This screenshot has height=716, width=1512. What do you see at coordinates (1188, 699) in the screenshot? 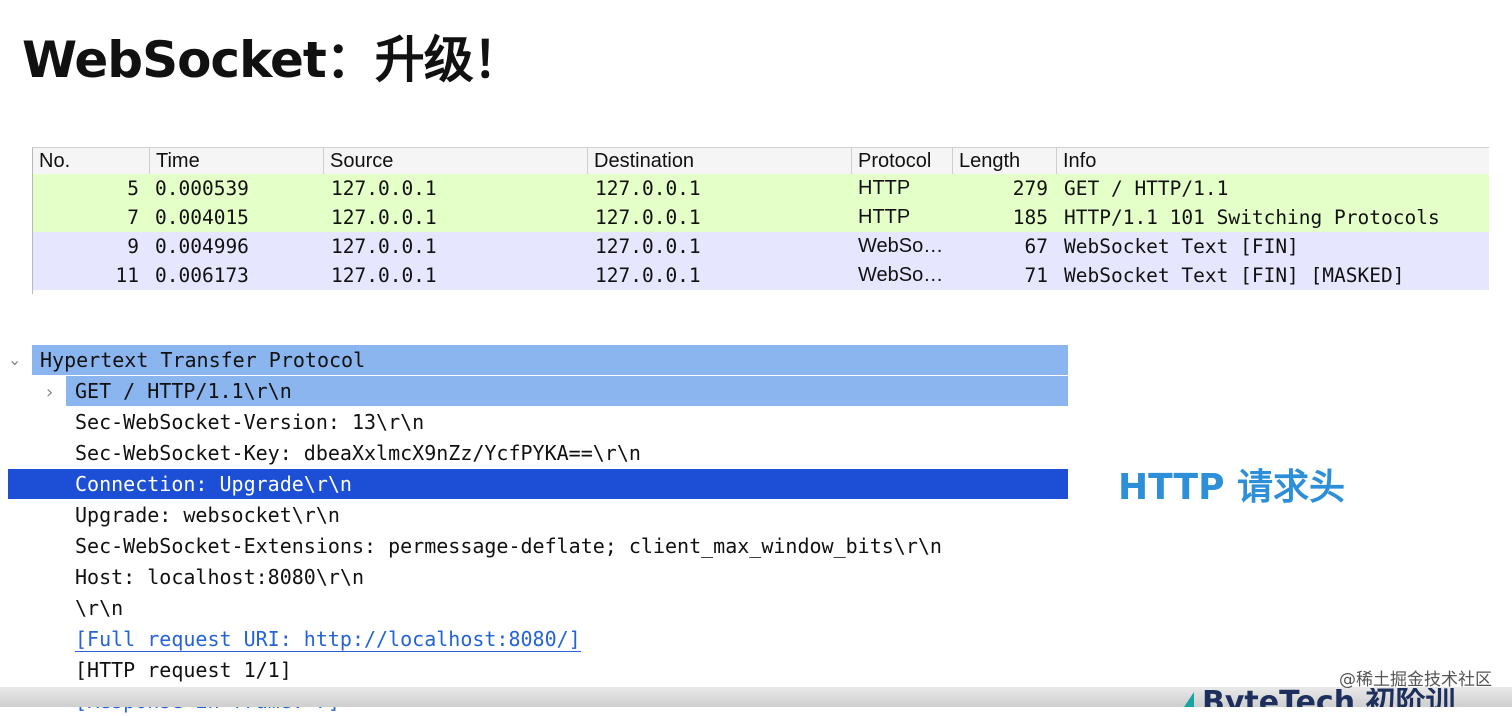
I see `brand-leaf-icon` at bounding box center [1188, 699].